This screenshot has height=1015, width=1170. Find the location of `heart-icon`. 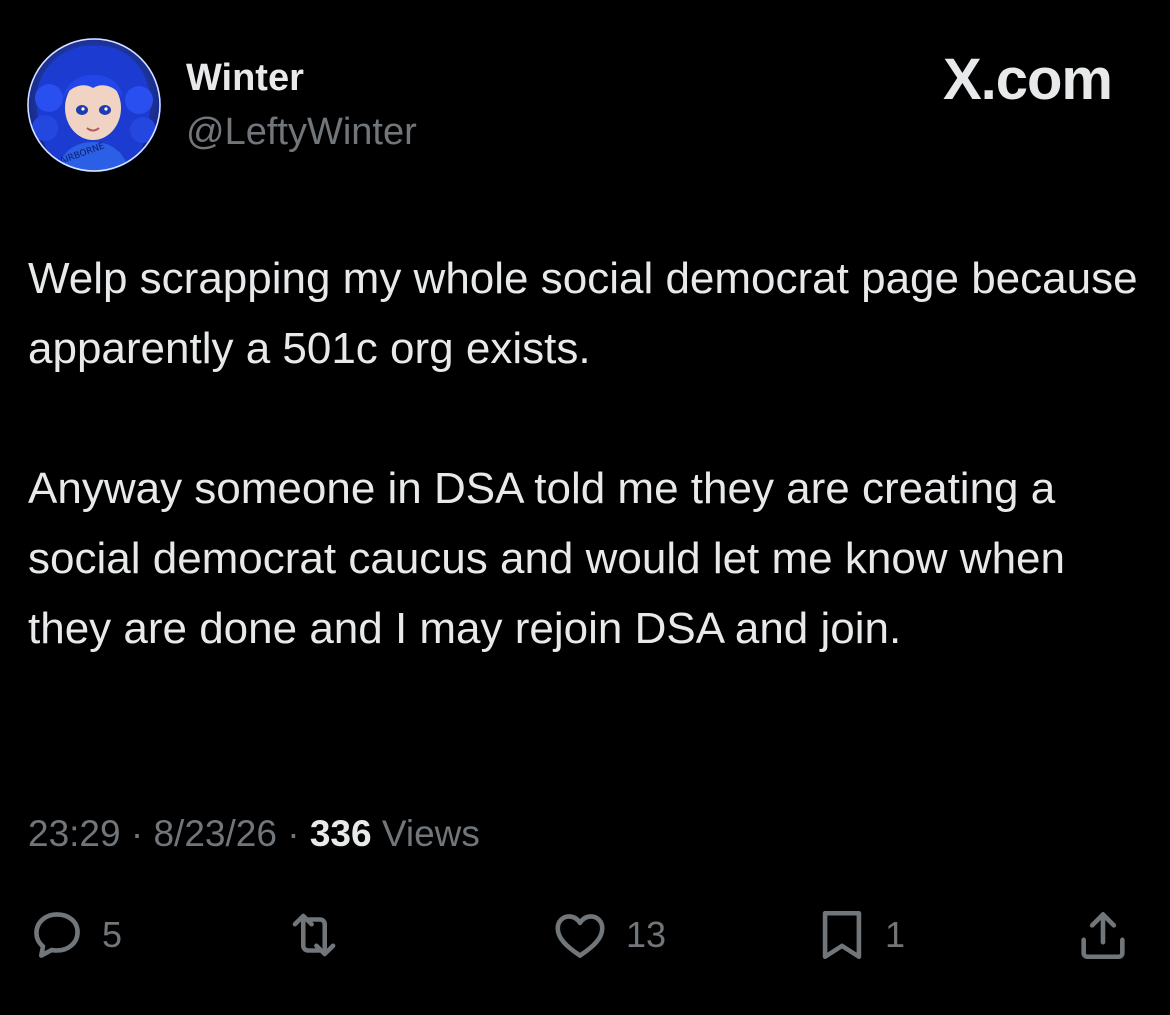

heart-icon is located at coordinates (580, 936).